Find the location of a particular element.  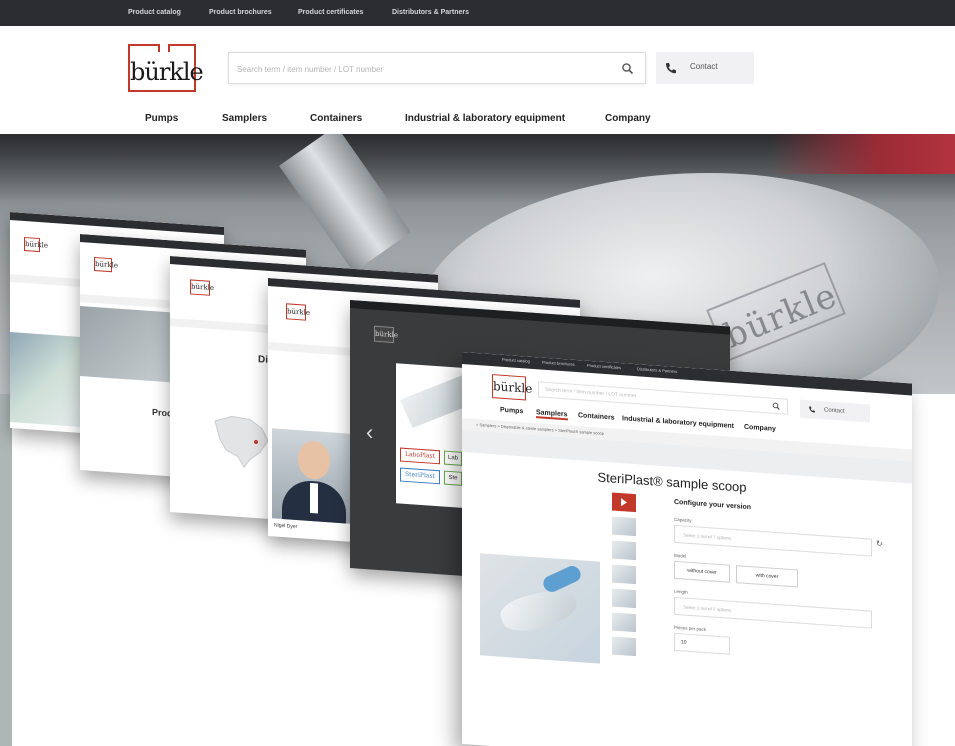

capacity-label: Capacity is located at coordinates (683, 520).